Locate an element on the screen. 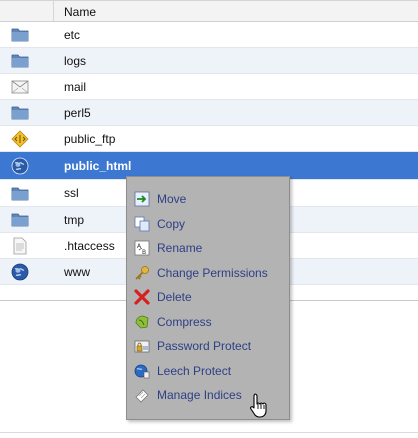  menu-item-delete: Delete is located at coordinates (208, 297).